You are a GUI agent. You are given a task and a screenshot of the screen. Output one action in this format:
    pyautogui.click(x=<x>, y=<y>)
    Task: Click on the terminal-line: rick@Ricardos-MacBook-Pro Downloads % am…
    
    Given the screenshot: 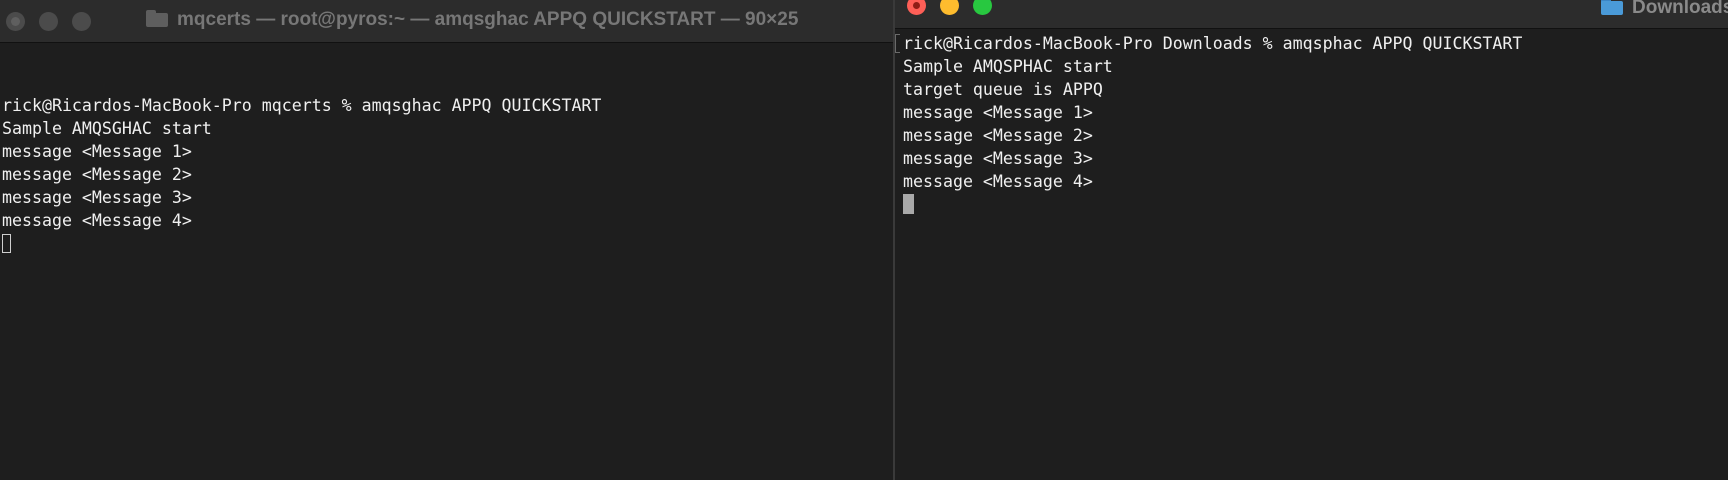 What is the action you would take?
    pyautogui.click(x=1213, y=43)
    